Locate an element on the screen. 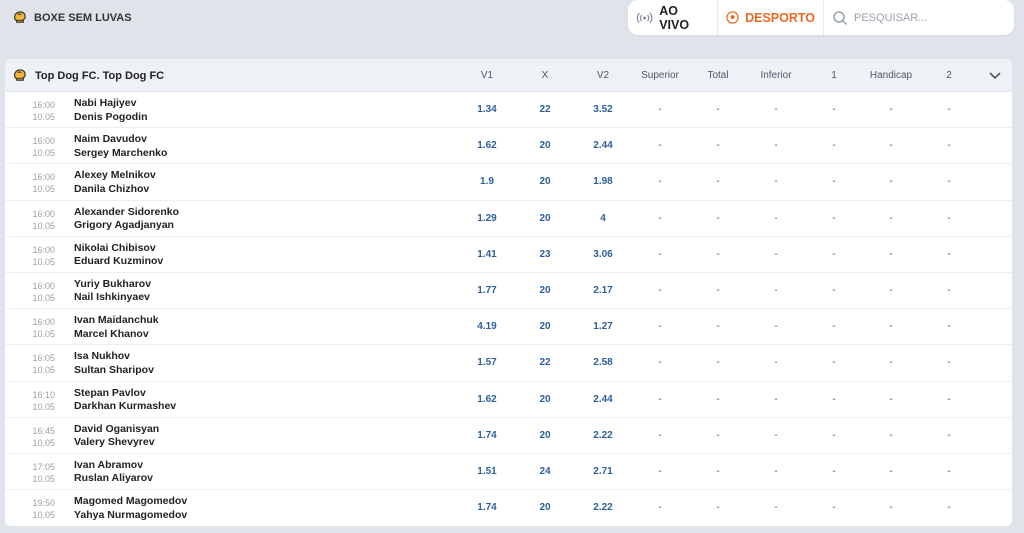  fighter-1-name: Yuriy Bukharov is located at coordinates (113, 283).